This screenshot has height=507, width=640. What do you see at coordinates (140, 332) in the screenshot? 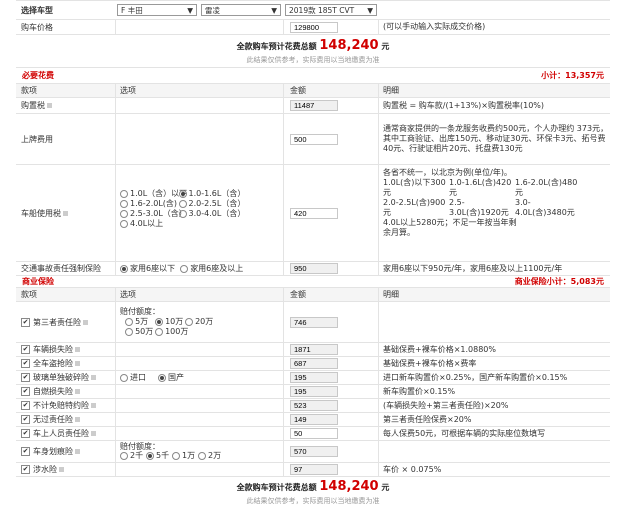
I see `coverage-option: 50万` at bounding box center [140, 332].